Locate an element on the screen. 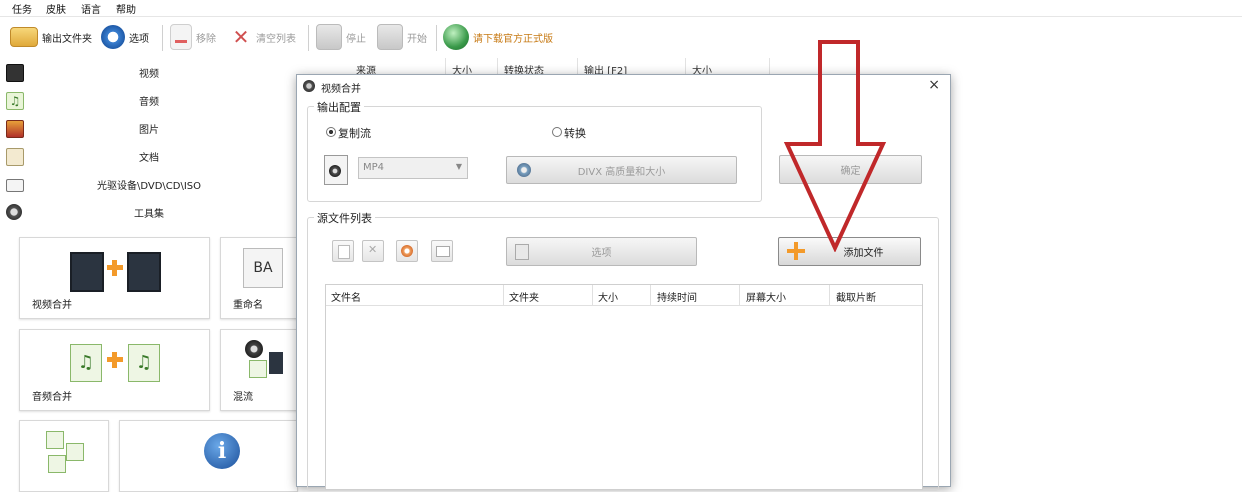 This screenshot has height=492, width=1242. tool-audio-merge: ♫ ♫ 音频合并 is located at coordinates (114, 370).